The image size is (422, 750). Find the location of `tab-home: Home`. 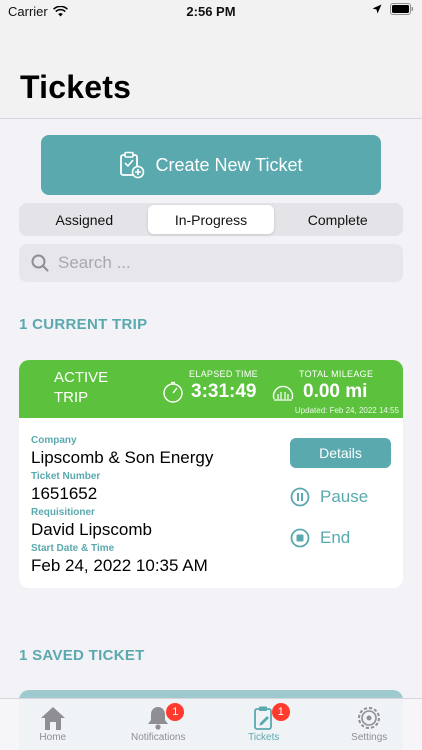

tab-home: Home is located at coordinates (53, 724).